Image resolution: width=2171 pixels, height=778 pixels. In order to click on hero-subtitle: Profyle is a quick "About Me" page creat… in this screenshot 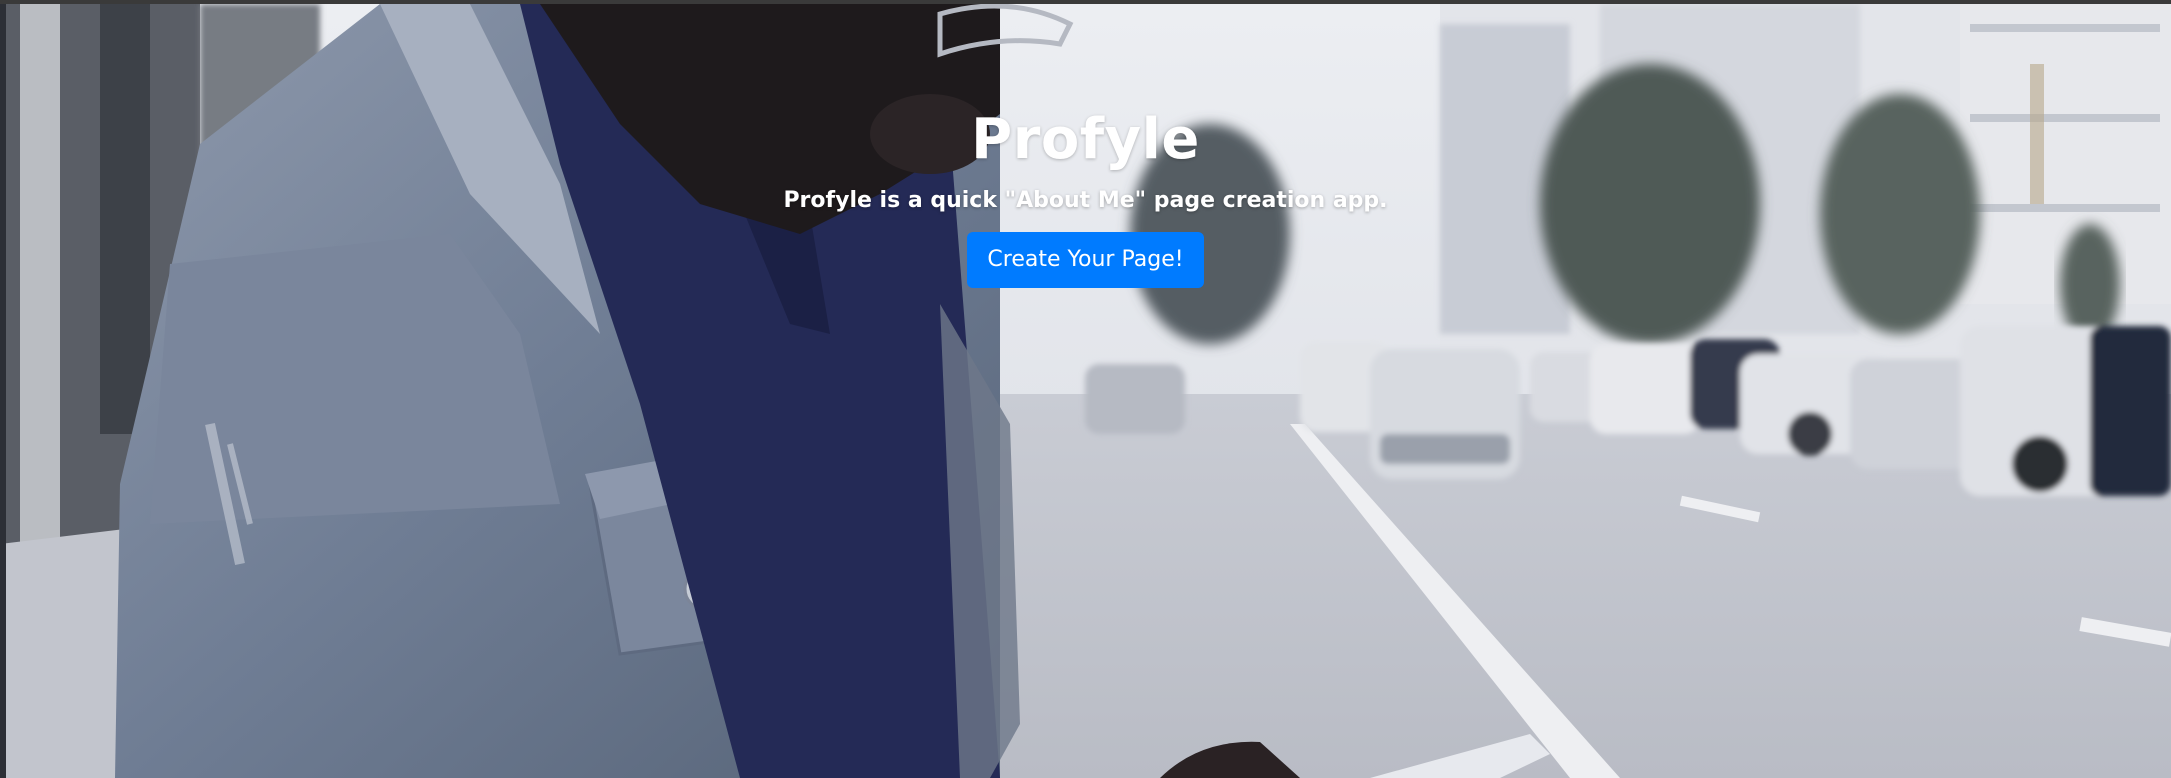, I will do `click(1085, 200)`.